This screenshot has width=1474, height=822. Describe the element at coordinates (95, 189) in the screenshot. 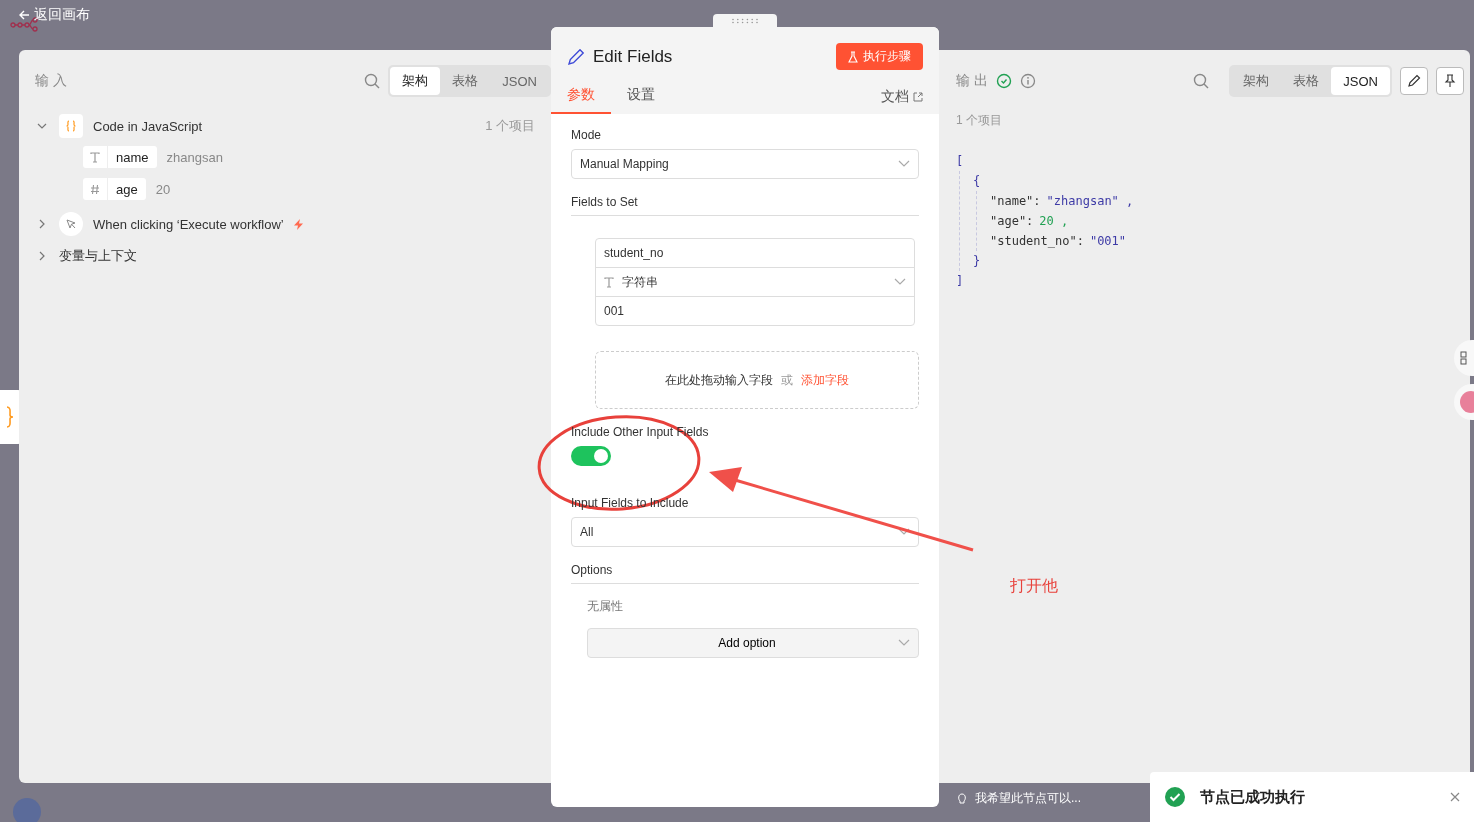

I see `hash-icon` at that location.